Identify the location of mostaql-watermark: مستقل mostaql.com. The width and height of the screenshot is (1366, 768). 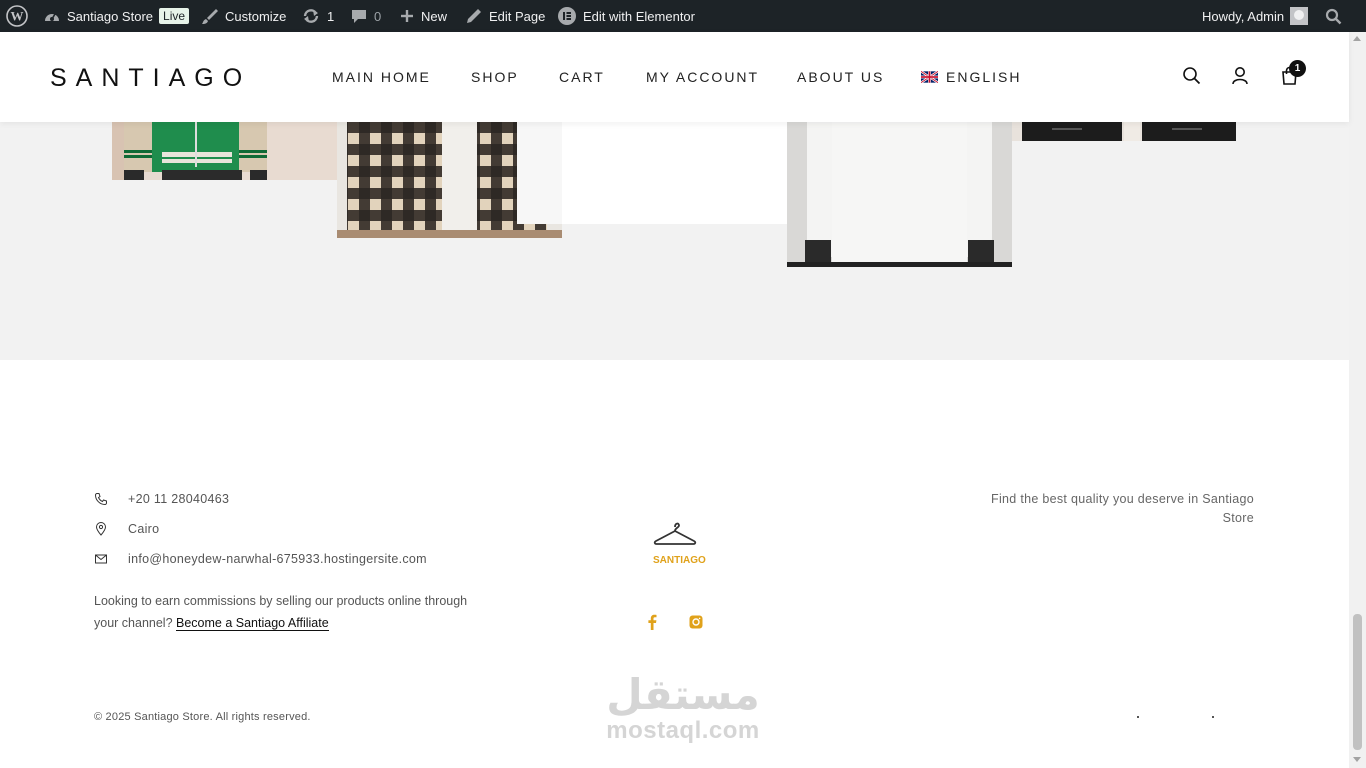
(683, 708).